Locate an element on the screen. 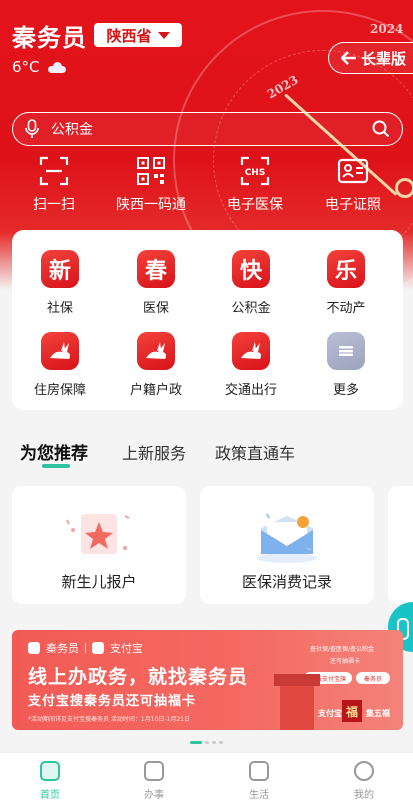 This screenshot has height=806, width=413. bag-icon is located at coordinates (259, 771).